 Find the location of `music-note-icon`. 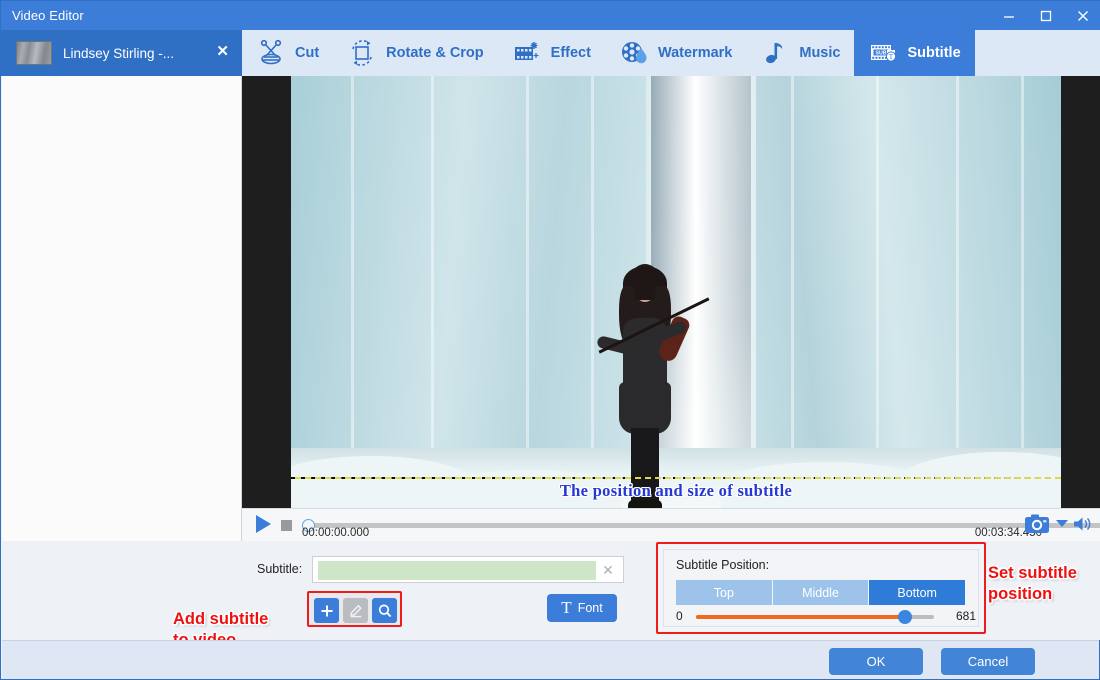

music-note-icon is located at coordinates (775, 53).